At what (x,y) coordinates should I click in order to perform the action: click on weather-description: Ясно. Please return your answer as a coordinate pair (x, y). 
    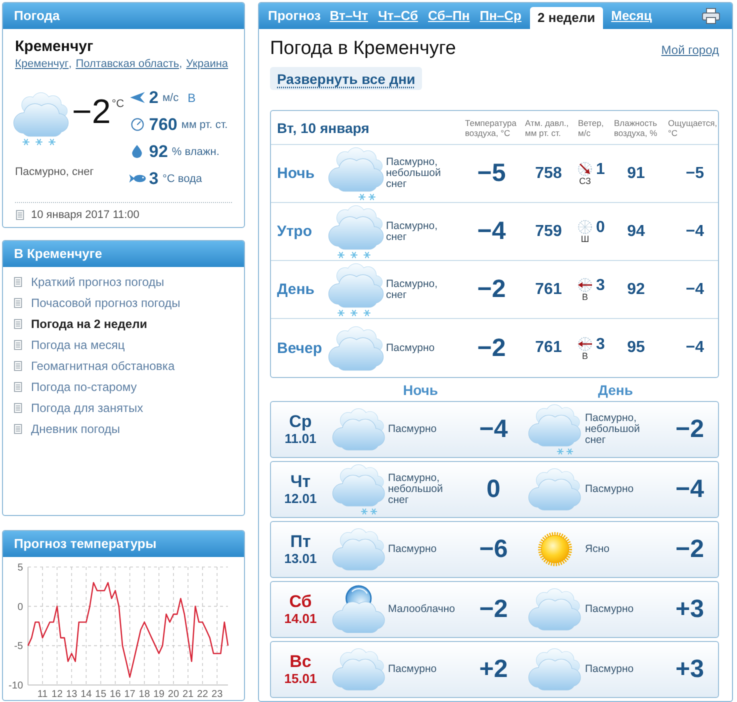
    Looking at the image, I should click on (597, 549).